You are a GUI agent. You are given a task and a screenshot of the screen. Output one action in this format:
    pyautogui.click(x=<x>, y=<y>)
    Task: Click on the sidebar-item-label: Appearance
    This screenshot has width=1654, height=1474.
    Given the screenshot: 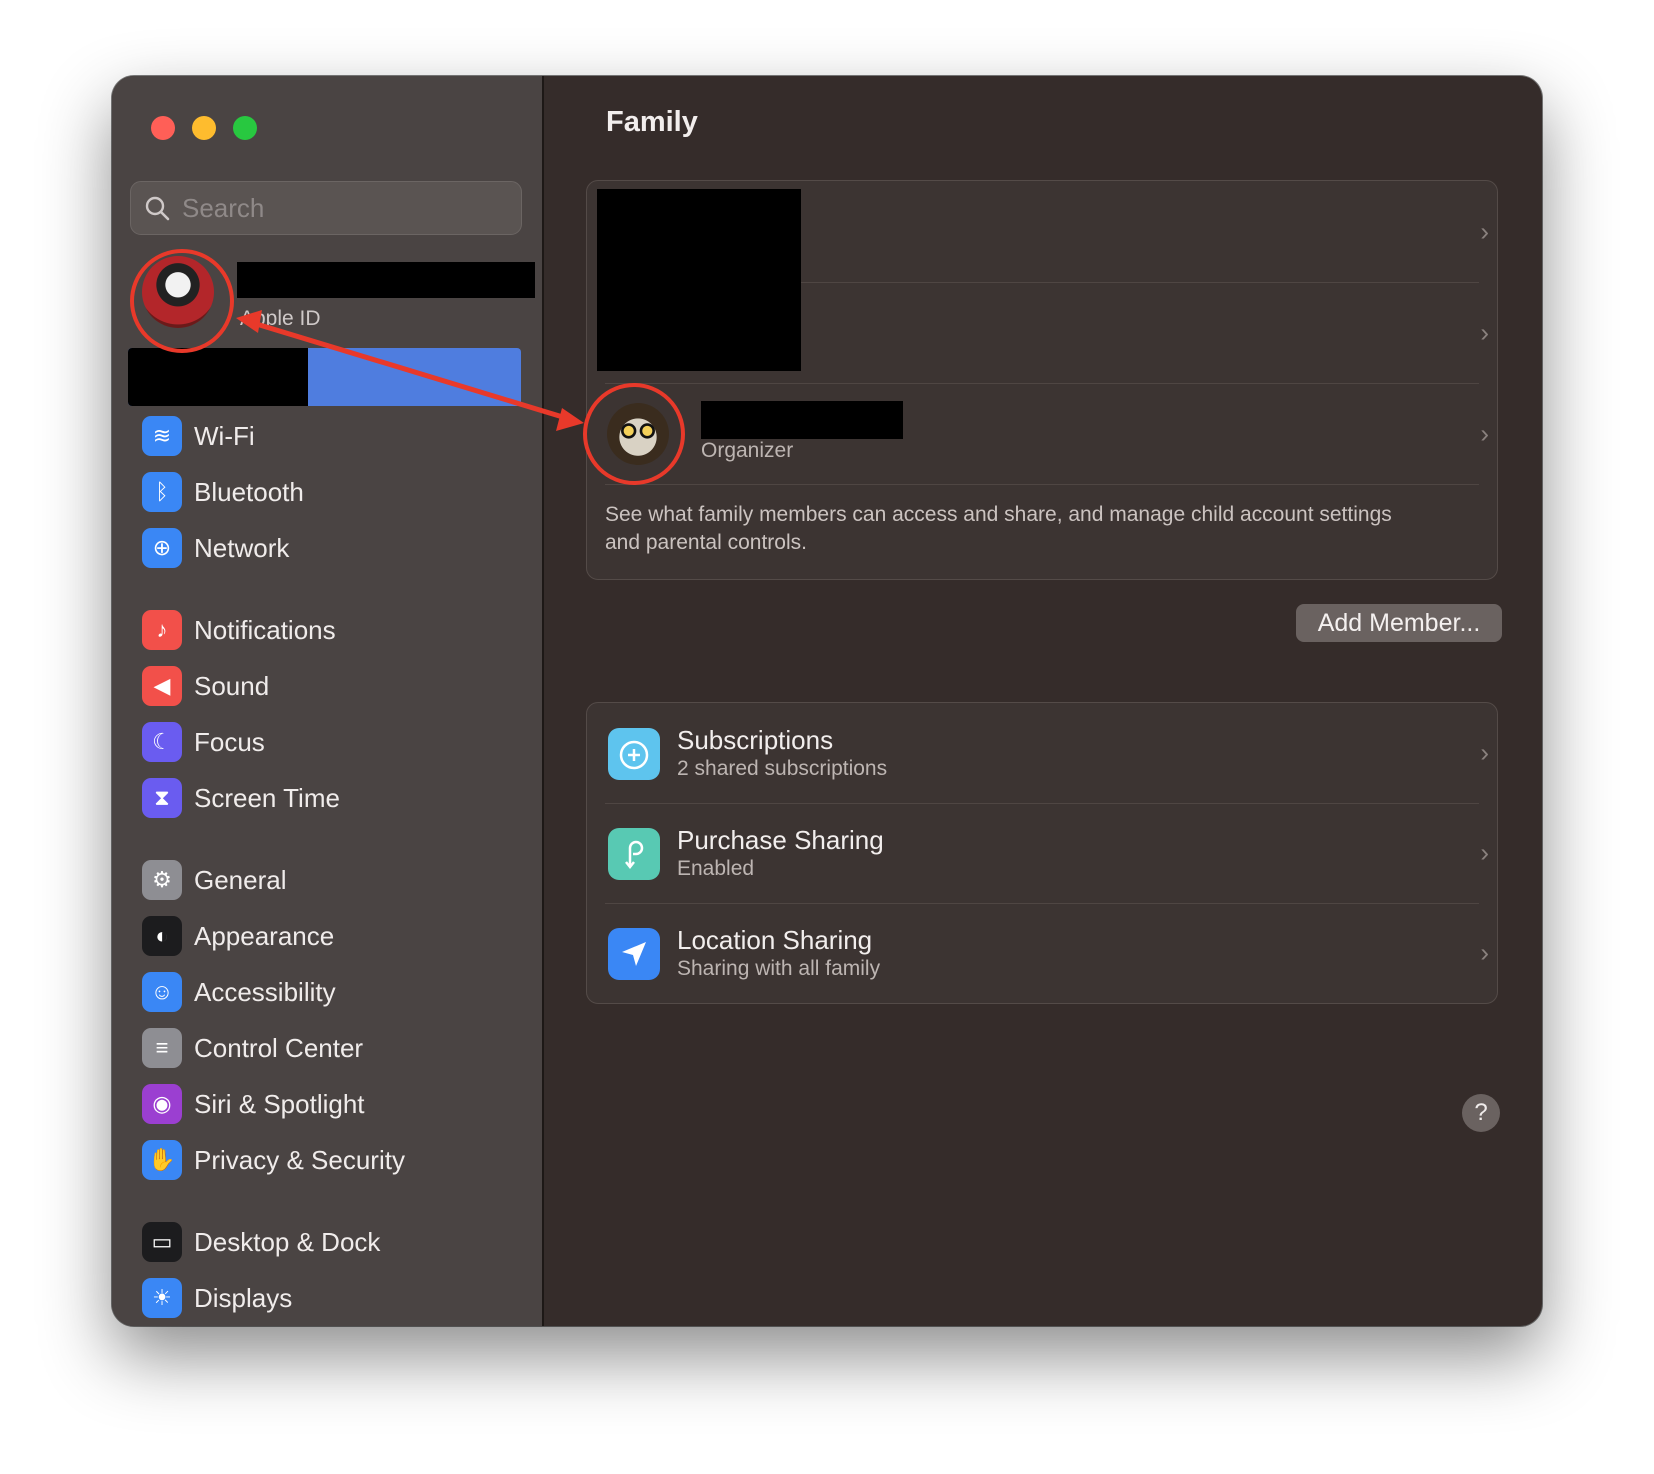 What is the action you would take?
    pyautogui.click(x=264, y=935)
    